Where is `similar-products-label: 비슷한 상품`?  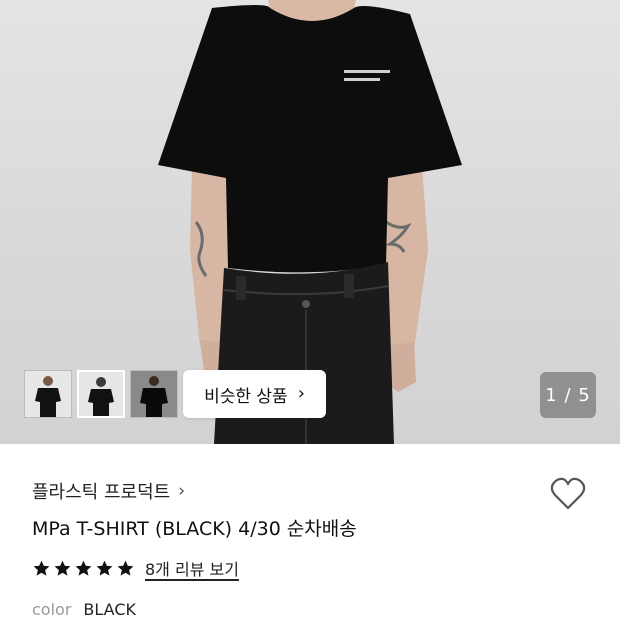 similar-products-label: 비슷한 상품 is located at coordinates (246, 396).